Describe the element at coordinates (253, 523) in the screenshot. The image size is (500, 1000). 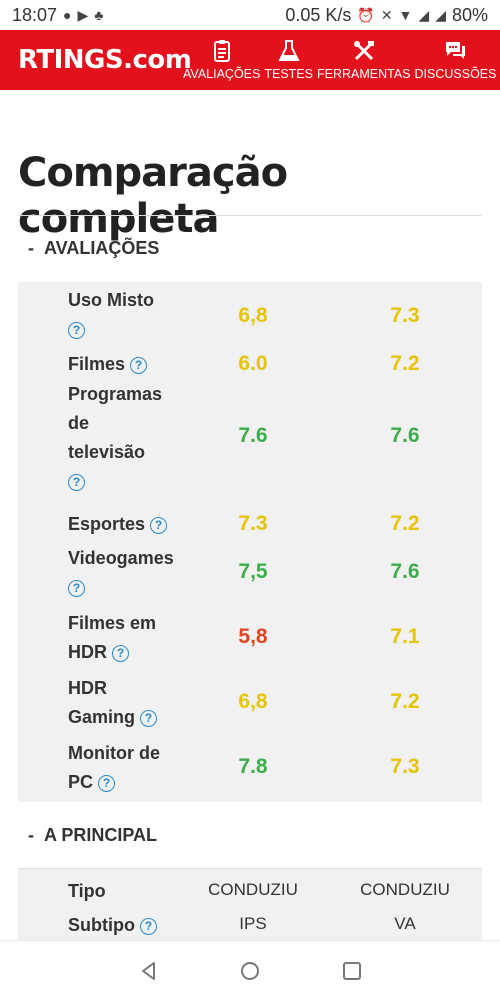
I see `score-a: 7.3` at that location.